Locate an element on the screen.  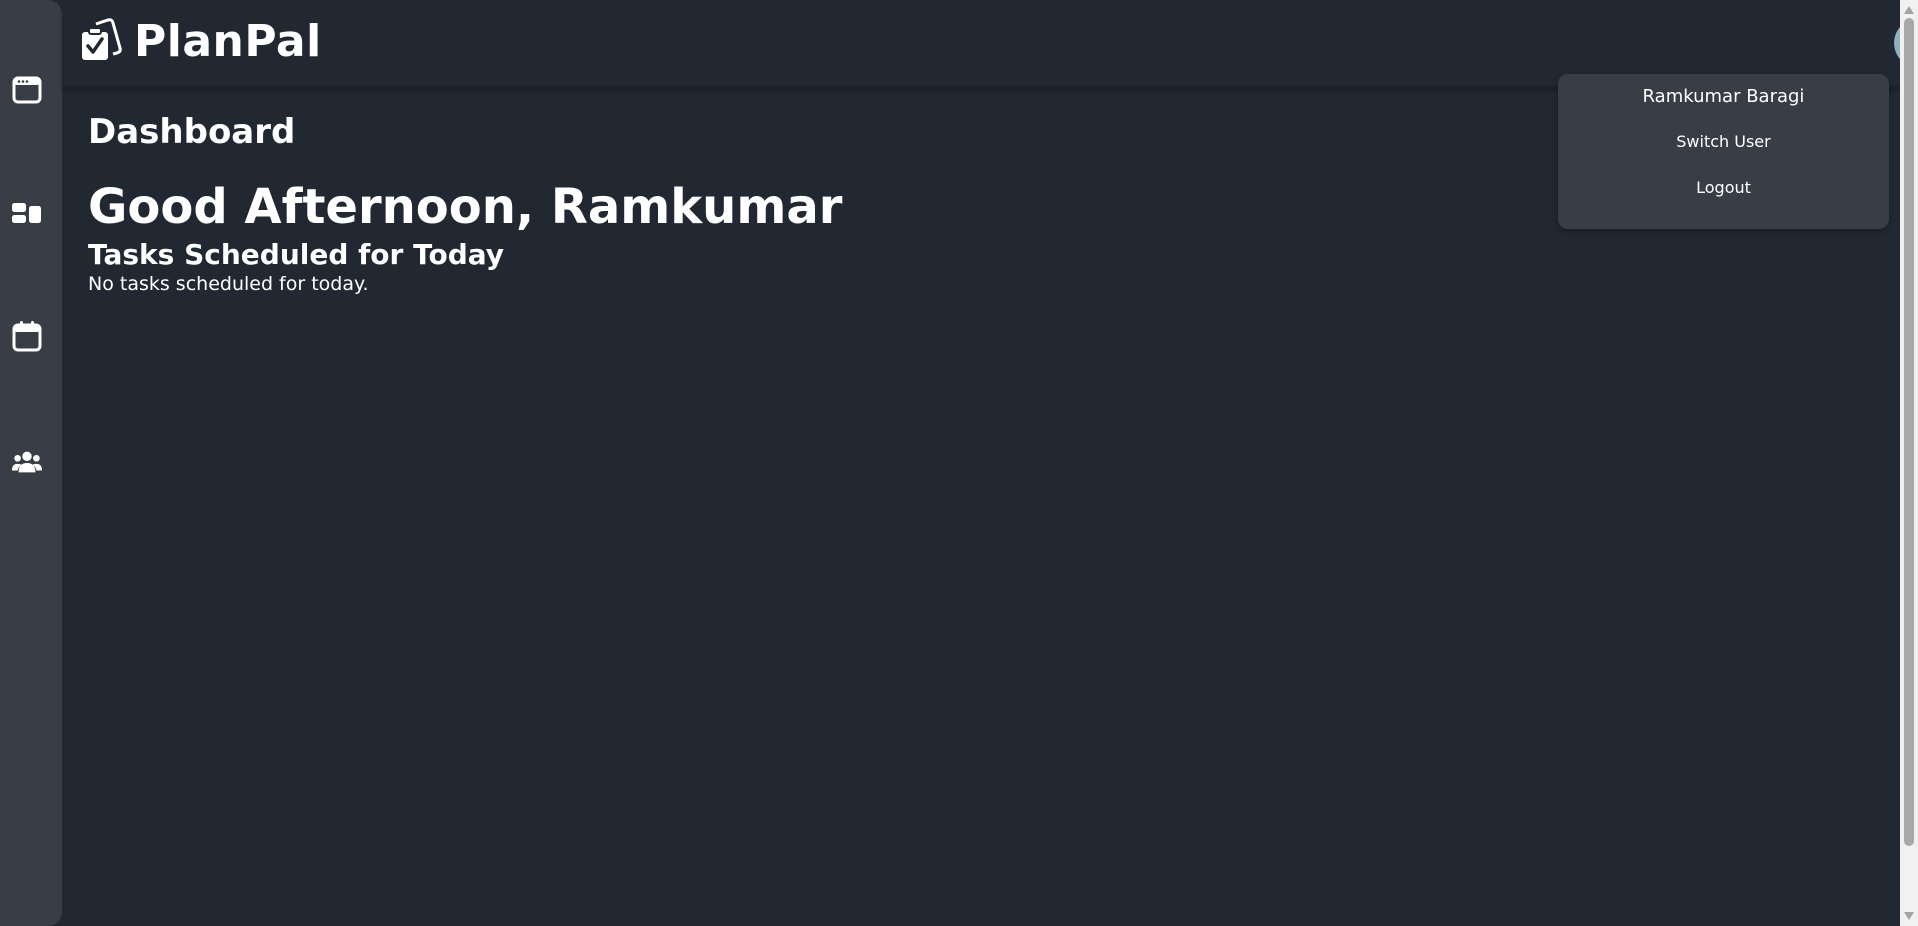
tasks-empty-message: No tasks scheduled for today. is located at coordinates (228, 284).